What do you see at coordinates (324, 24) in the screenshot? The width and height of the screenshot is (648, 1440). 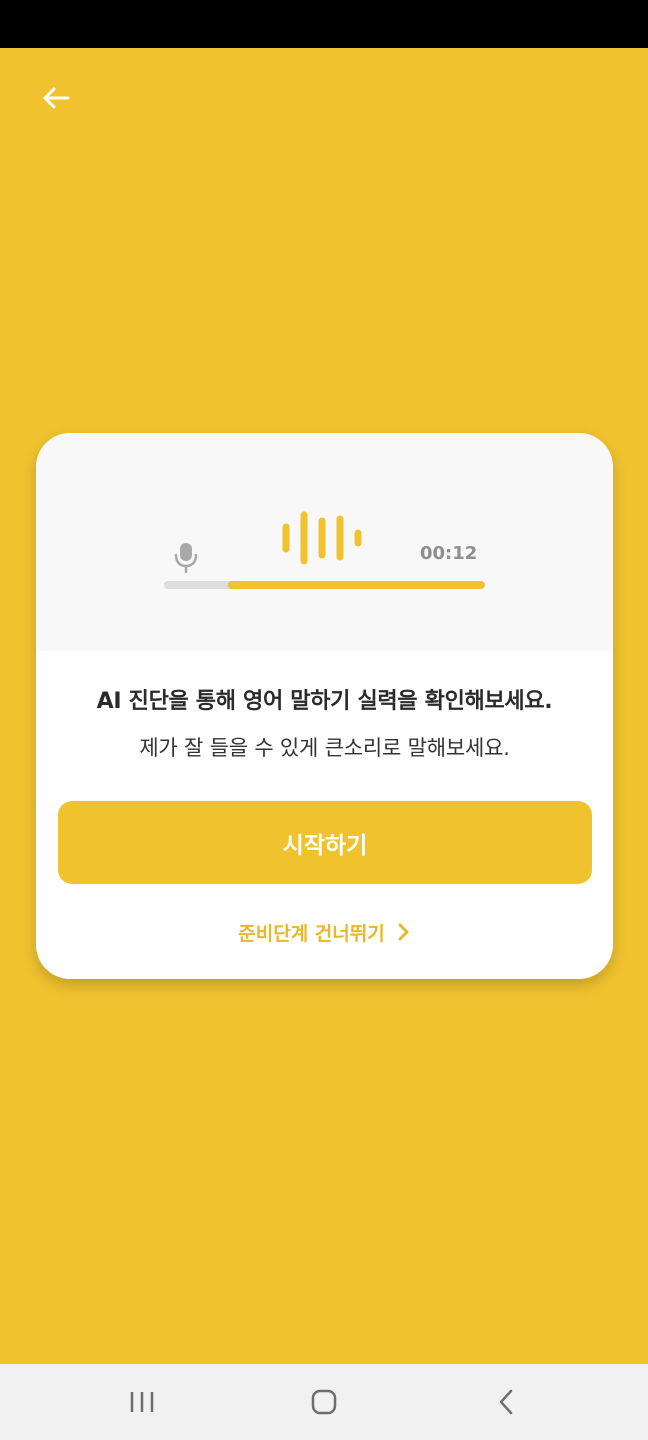 I see `status-bar` at bounding box center [324, 24].